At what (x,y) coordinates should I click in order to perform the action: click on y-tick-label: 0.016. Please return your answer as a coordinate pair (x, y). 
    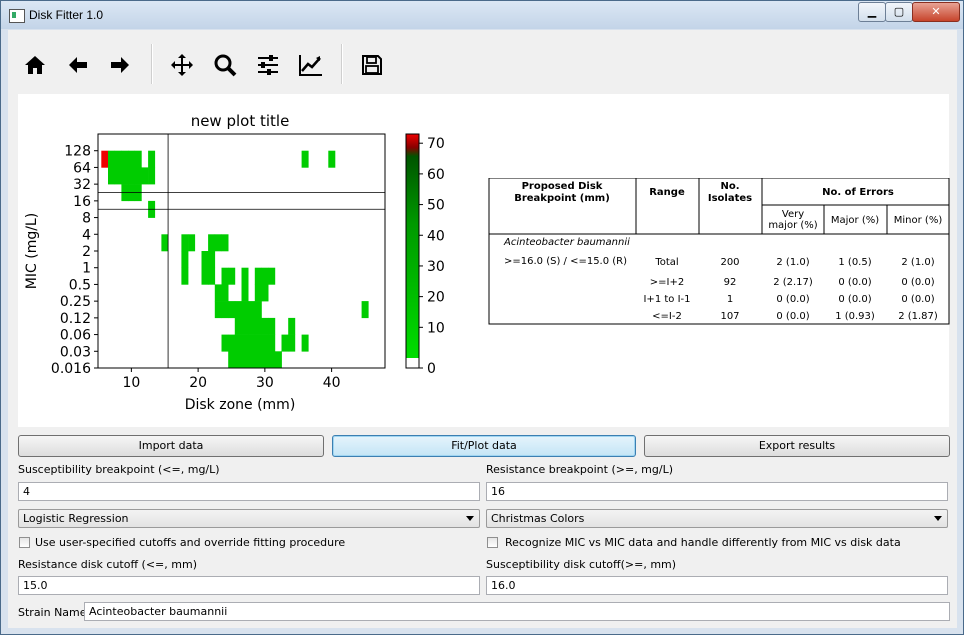
    Looking at the image, I should click on (71, 369).